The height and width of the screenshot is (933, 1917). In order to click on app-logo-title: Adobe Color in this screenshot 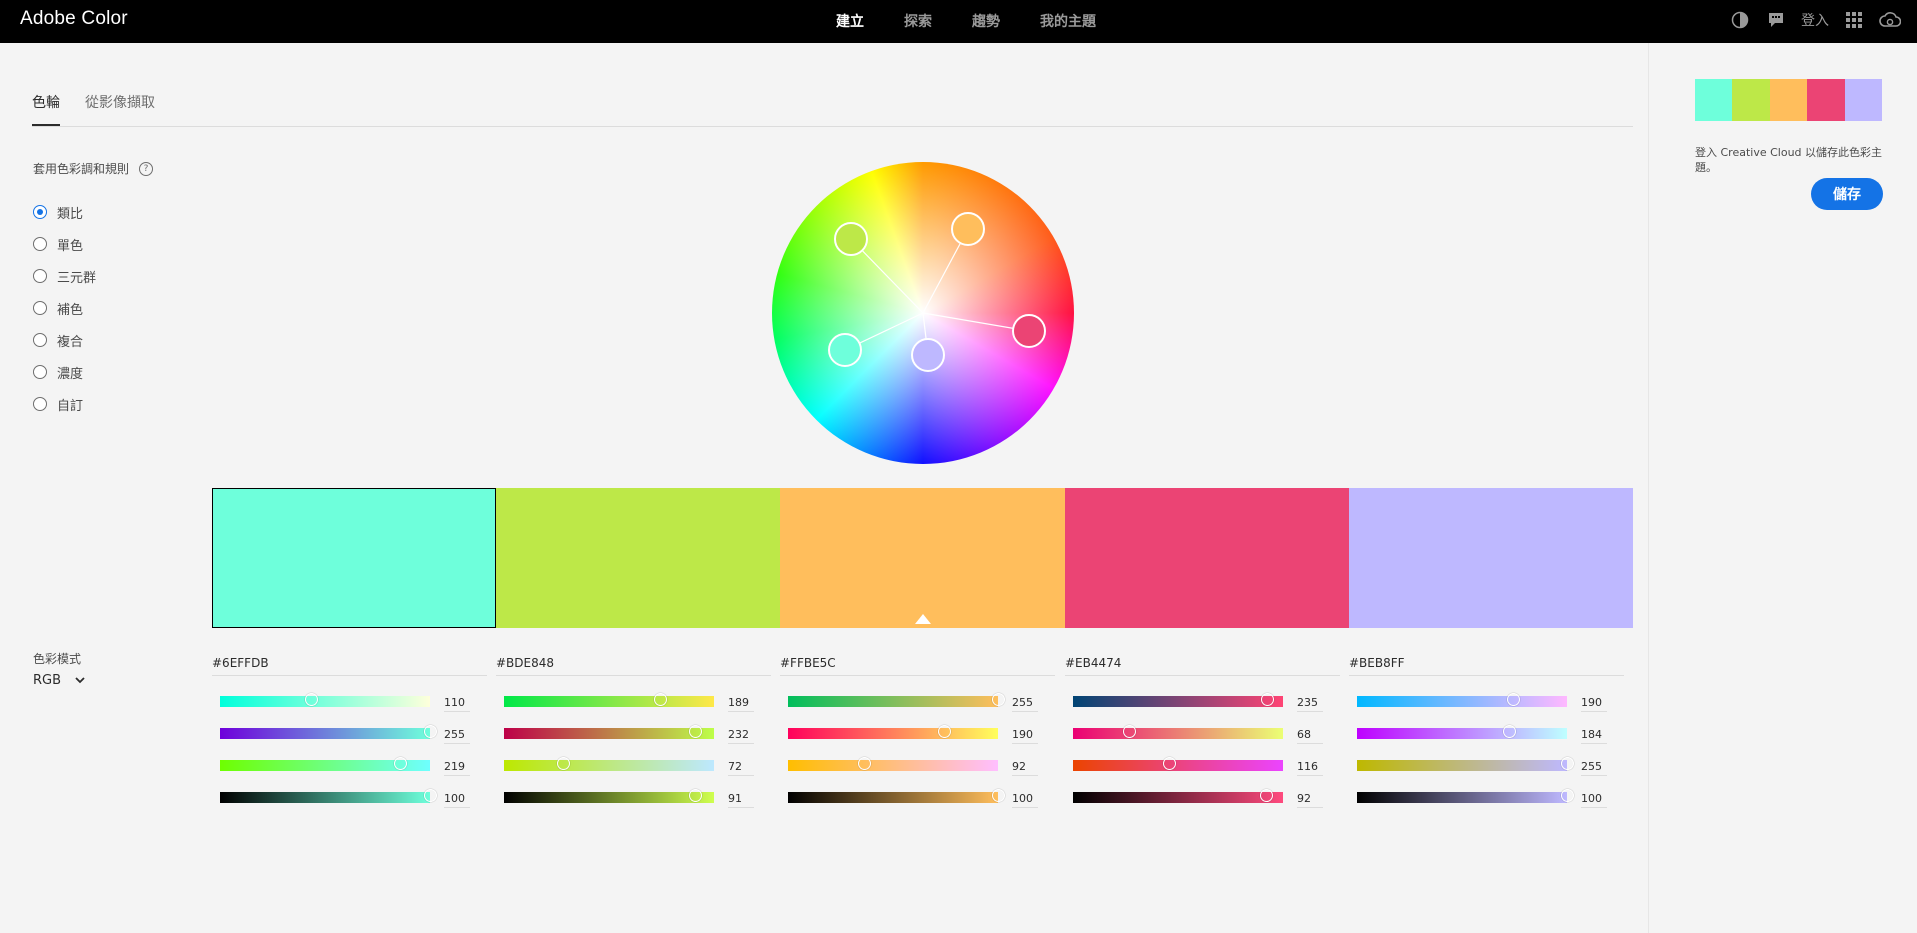, I will do `click(74, 19)`.